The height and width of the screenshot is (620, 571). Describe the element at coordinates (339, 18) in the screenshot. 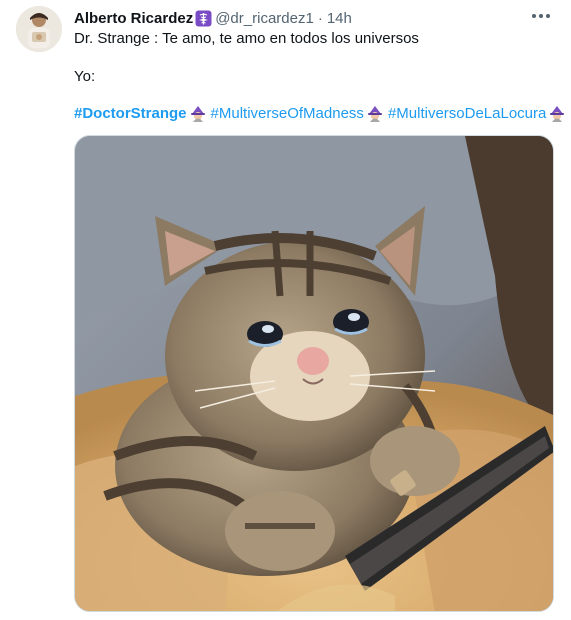

I see `tweet-timestamp: 14h` at that location.